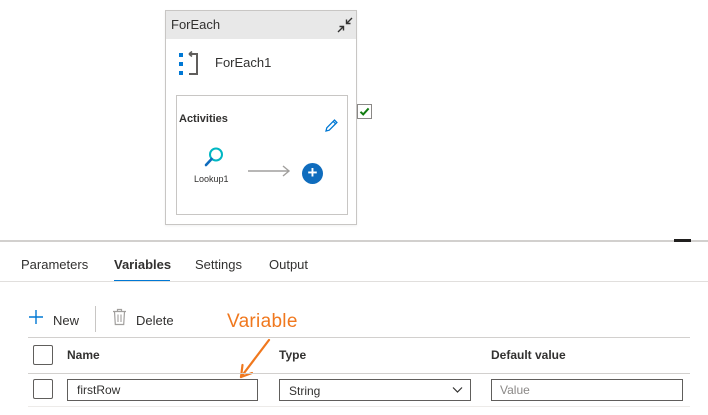 This screenshot has width=708, height=415. I want to click on activities-label: Activities, so click(203, 119).